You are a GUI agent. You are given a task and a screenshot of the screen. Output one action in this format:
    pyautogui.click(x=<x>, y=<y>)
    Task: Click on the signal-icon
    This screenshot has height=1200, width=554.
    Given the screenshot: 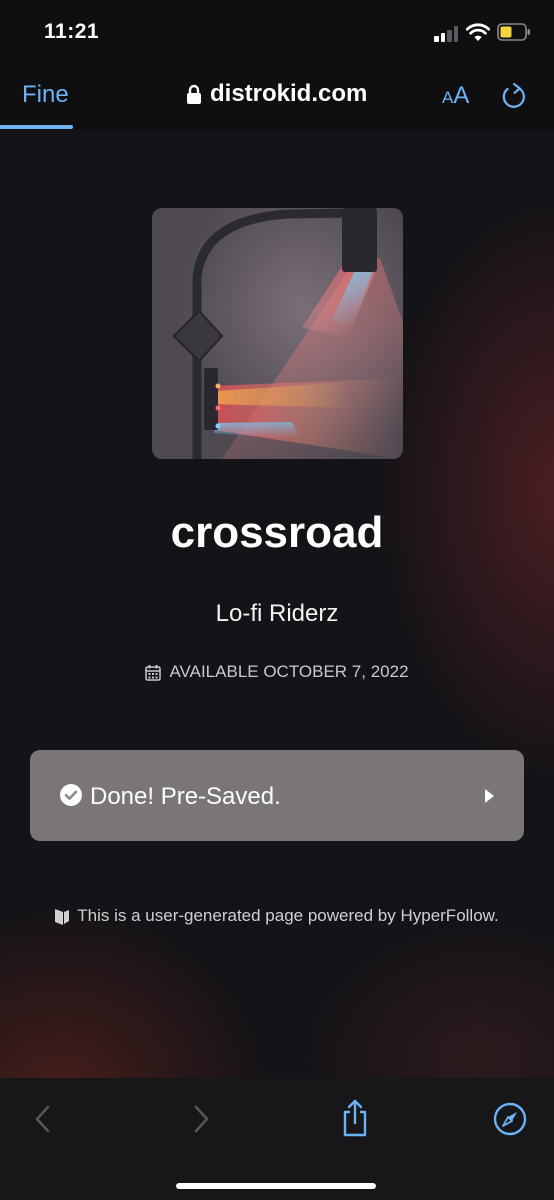 What is the action you would take?
    pyautogui.click(x=447, y=33)
    